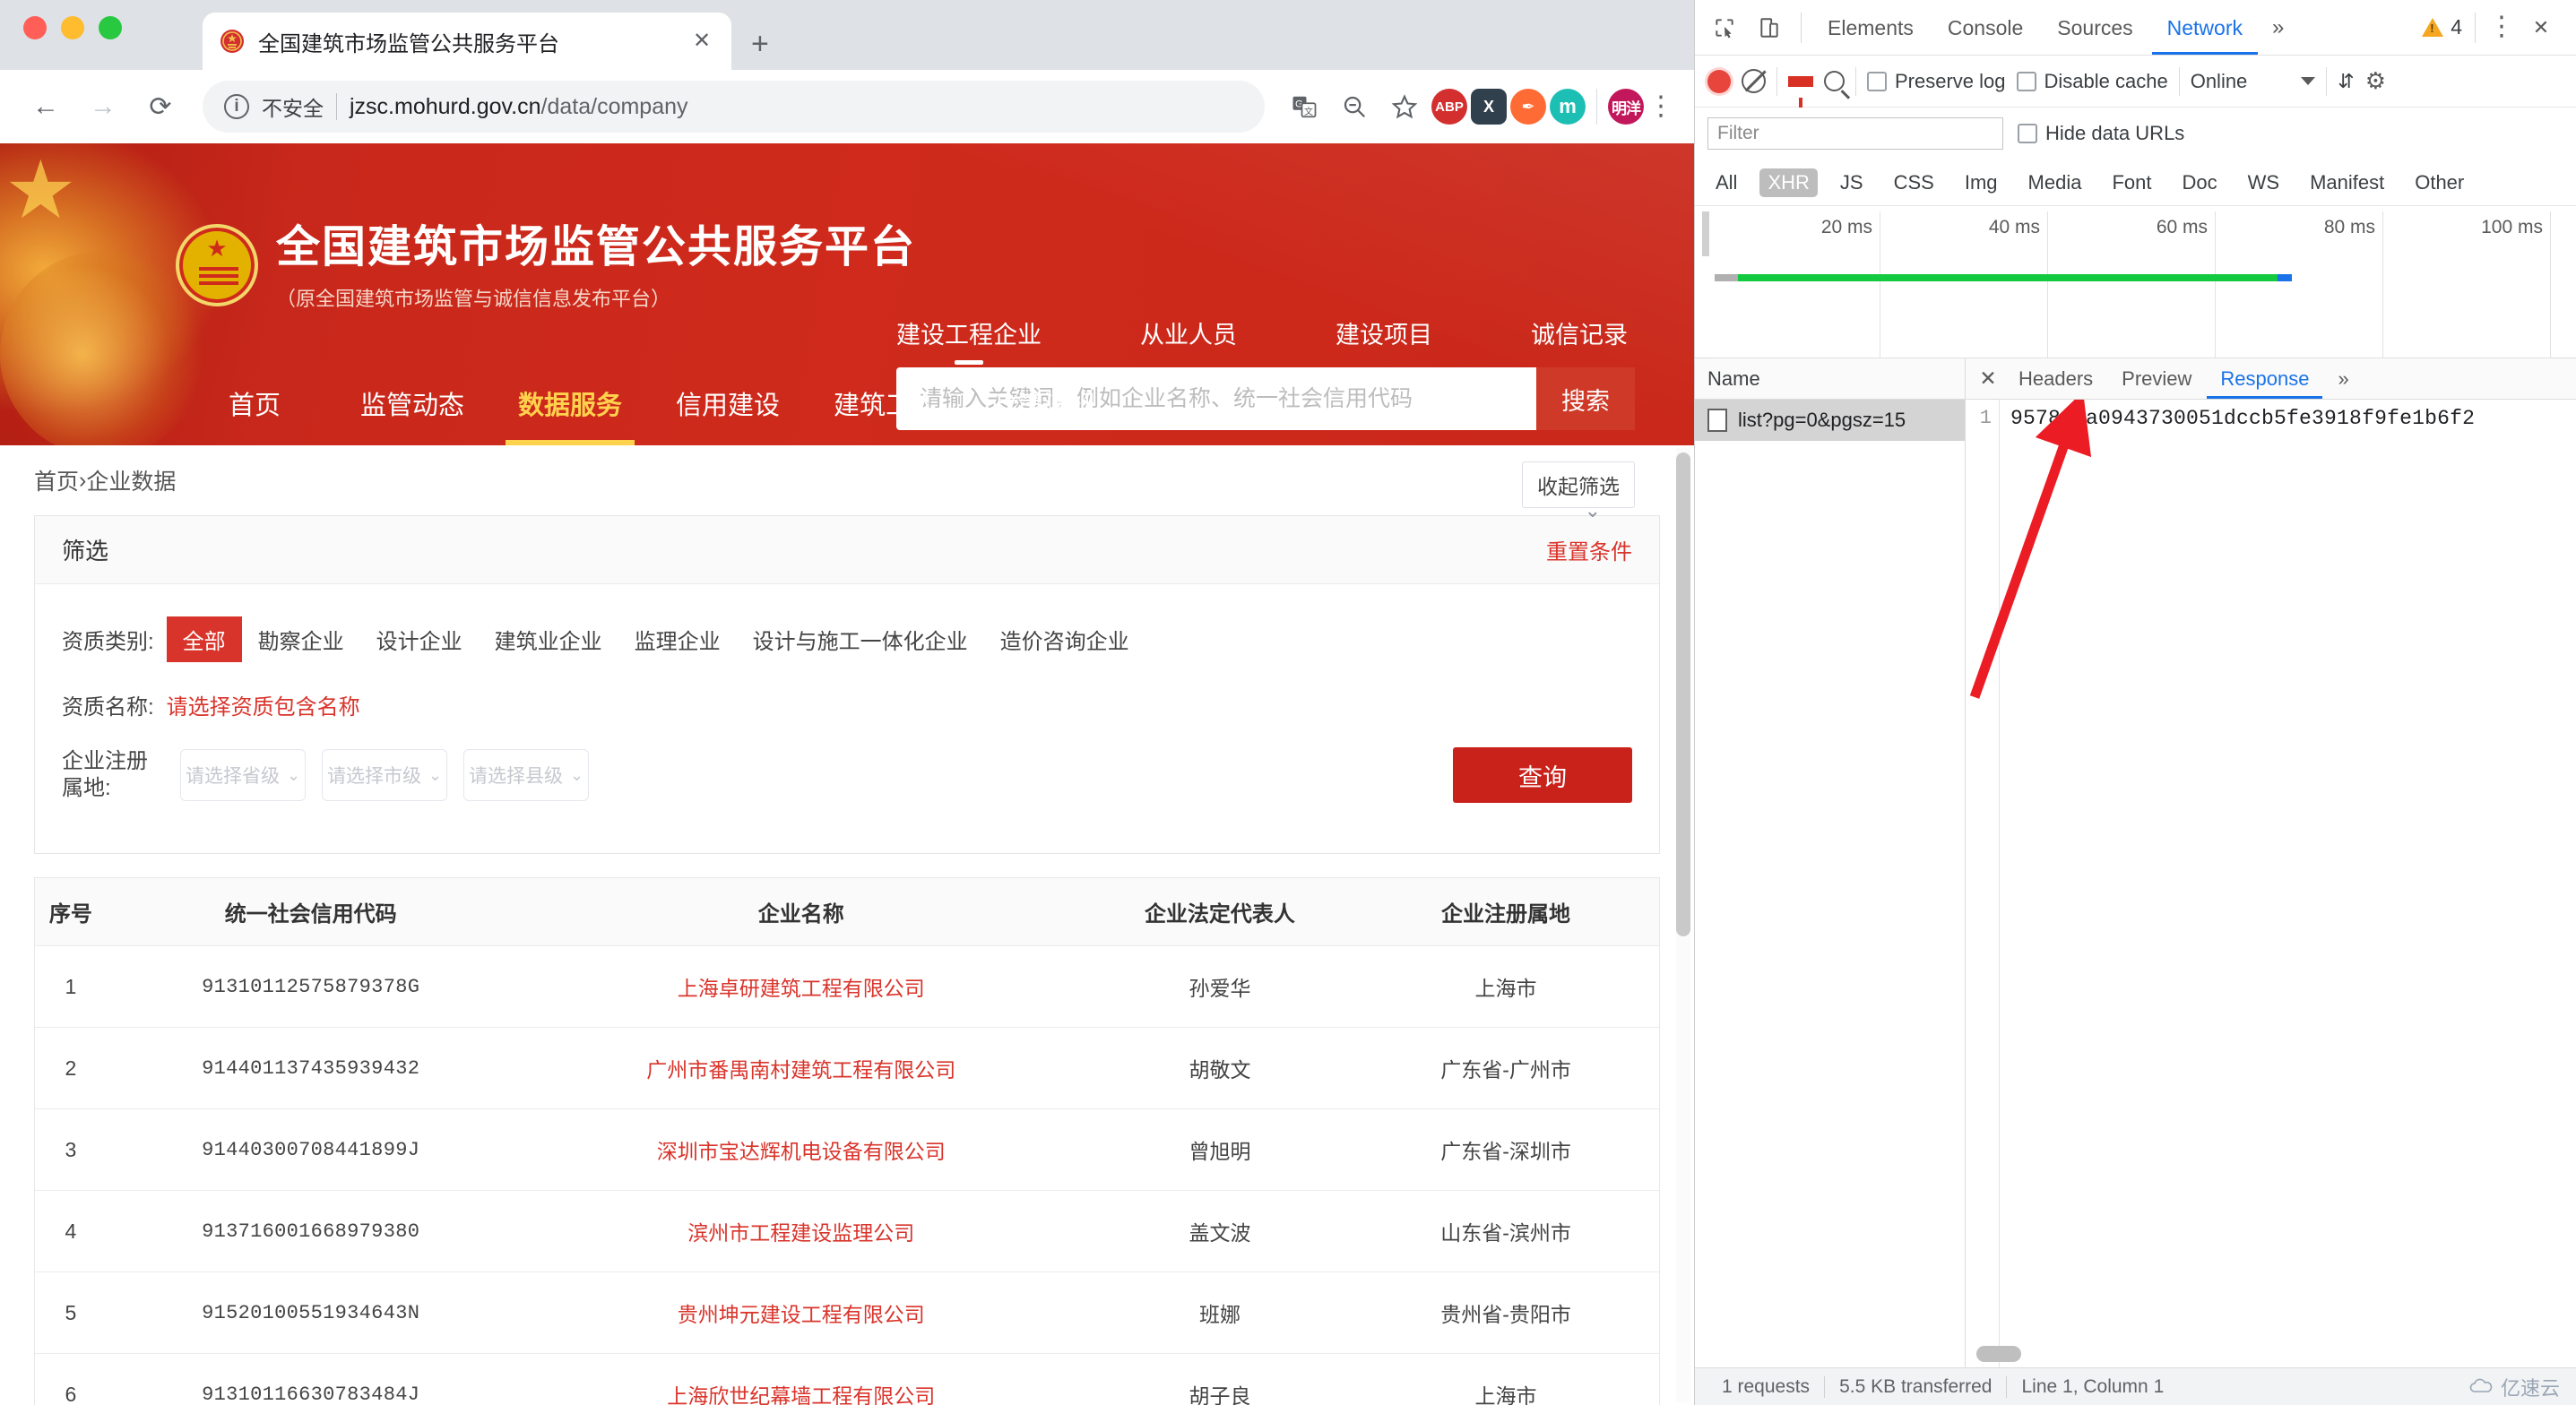  I want to click on disable-cache-option: Disable cache, so click(2092, 81).